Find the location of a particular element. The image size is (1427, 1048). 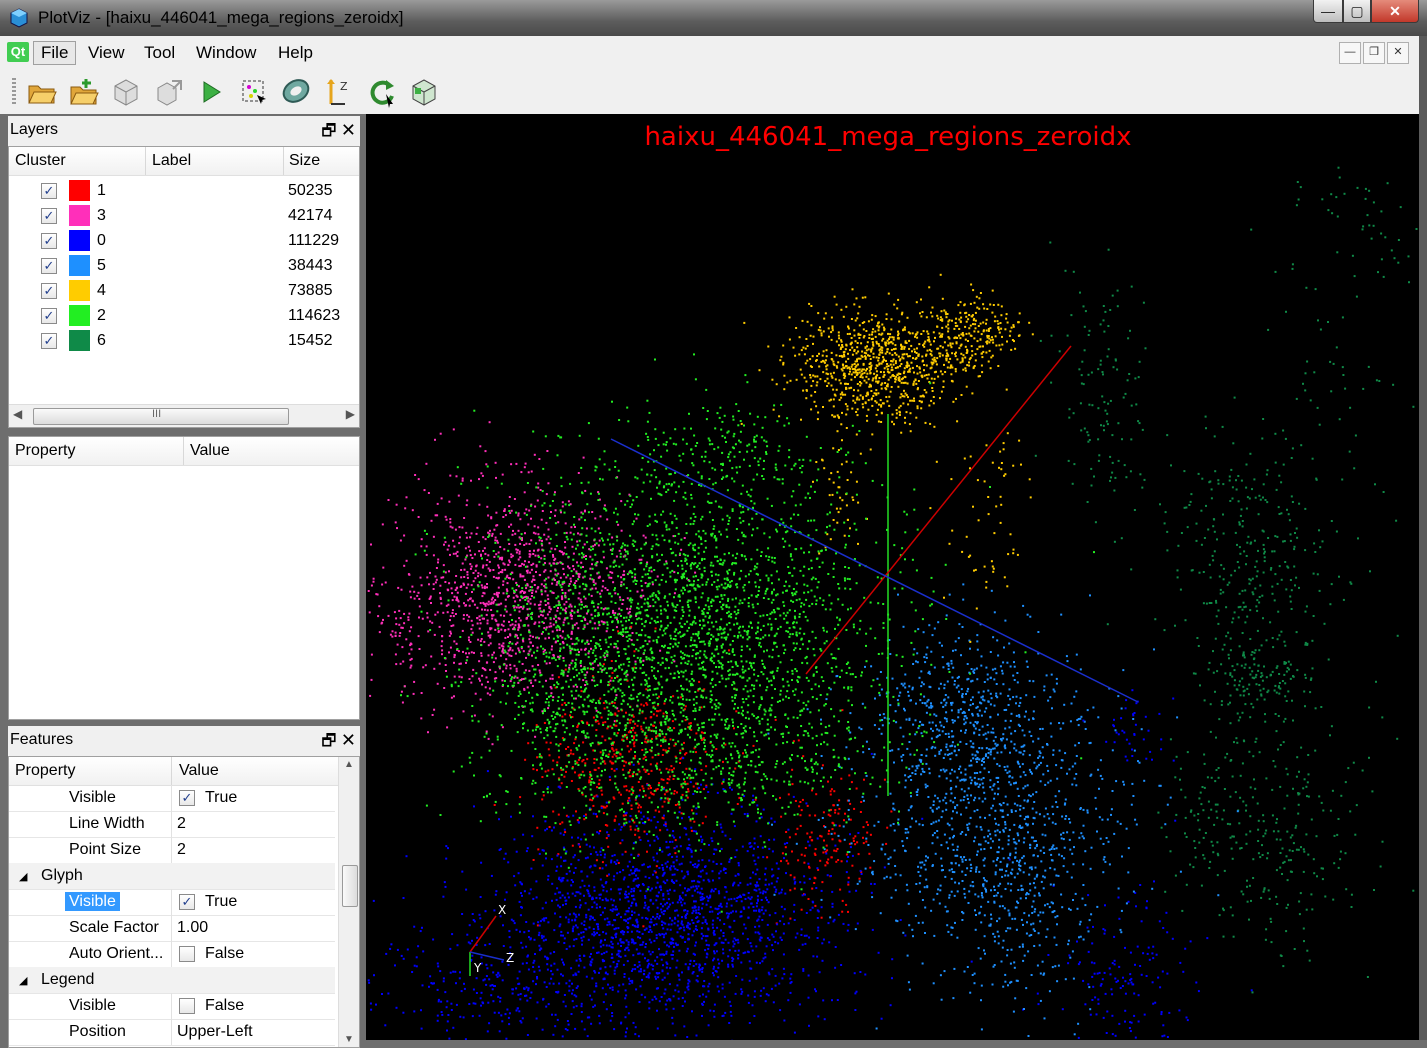

layer-row: ✓0111229 is located at coordinates (199, 242).